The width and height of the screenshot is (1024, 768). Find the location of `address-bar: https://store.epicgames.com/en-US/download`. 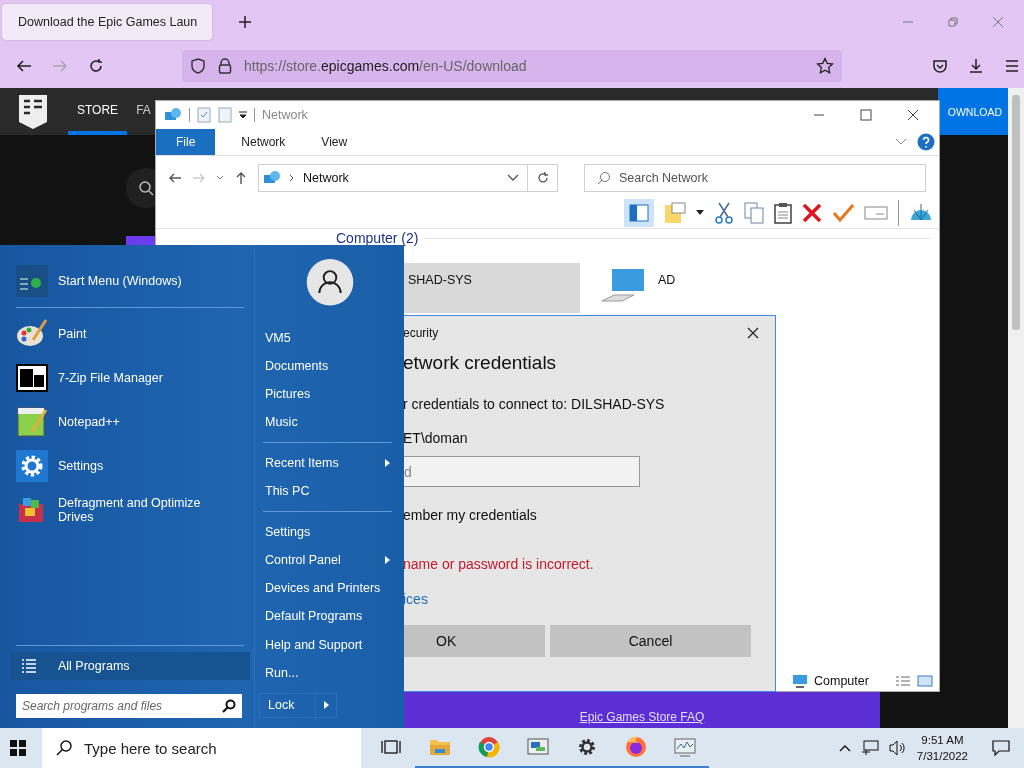

address-bar: https://store.epicgames.com/en-US/download is located at coordinates (512, 66).